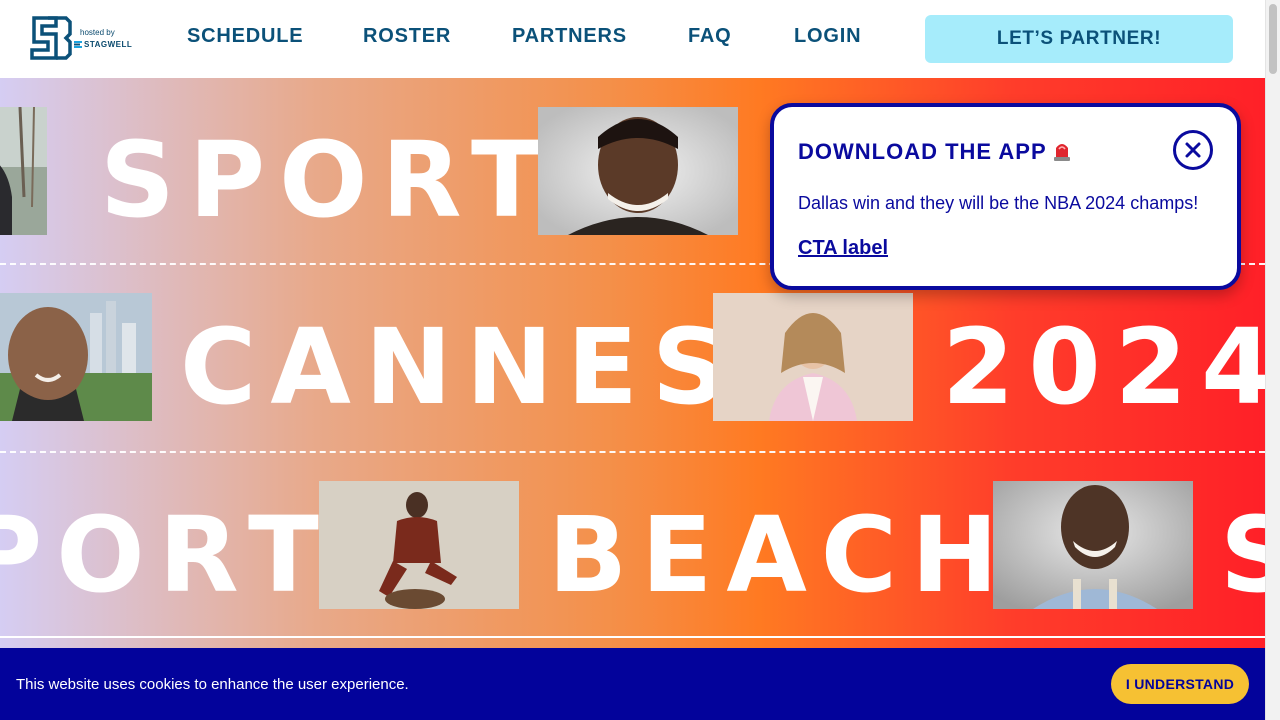 The image size is (1280, 720). I want to click on hosted-by-label: hosted by, so click(97, 32).